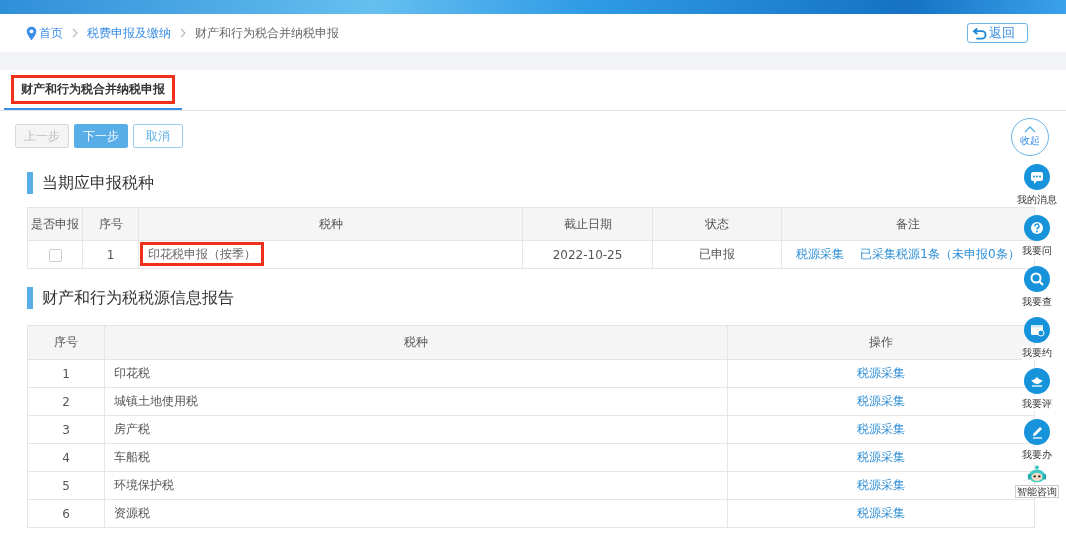 This screenshot has width=1066, height=534. I want to click on table-cell: 4, so click(66, 457).